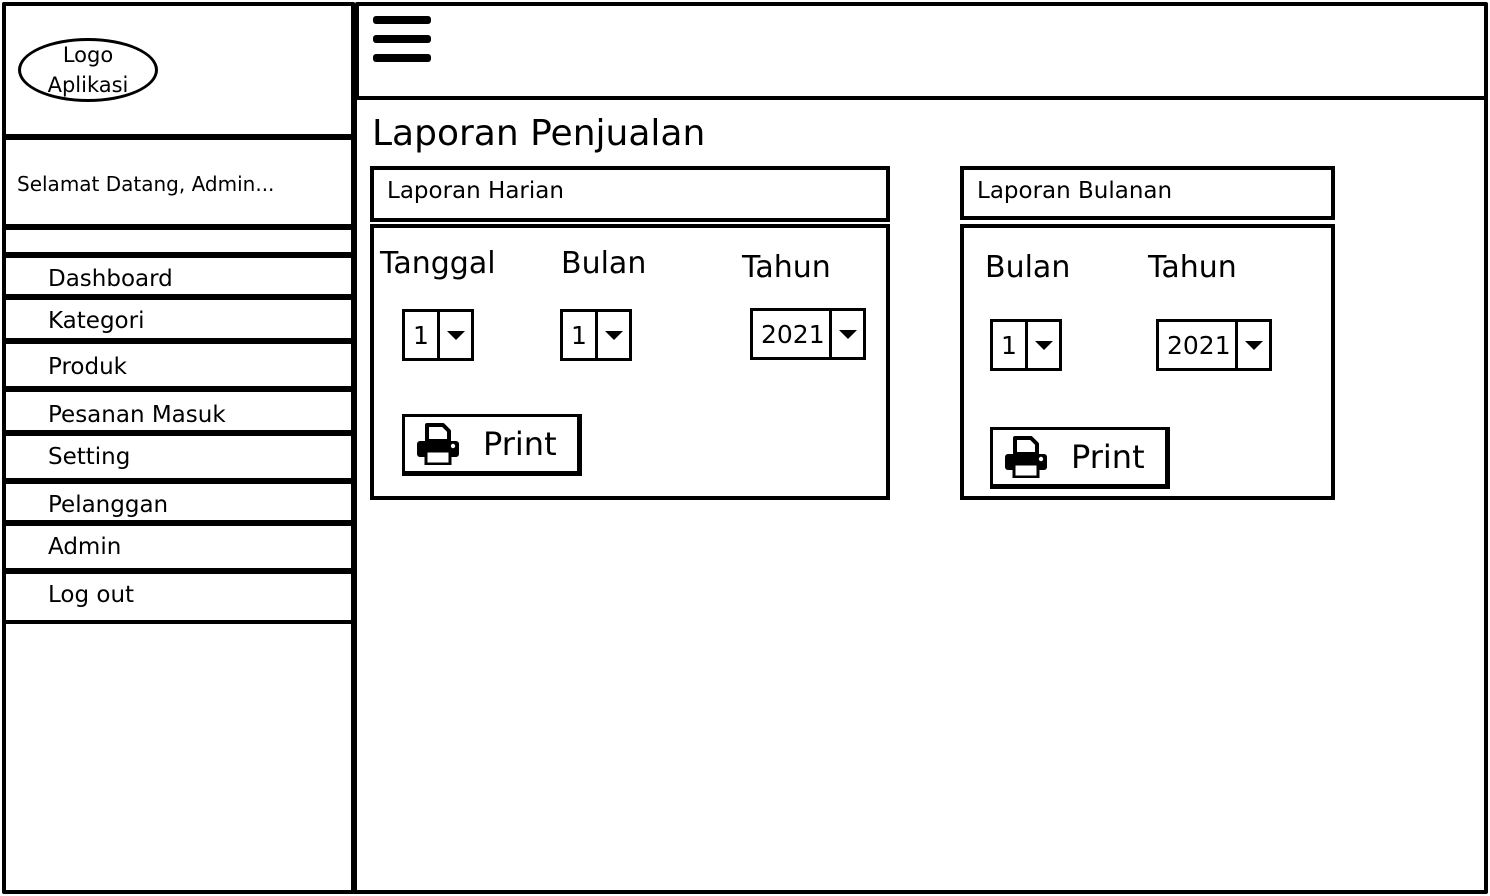 The width and height of the screenshot is (1490, 896). I want to click on daily-year-select: 2021, so click(808, 334).